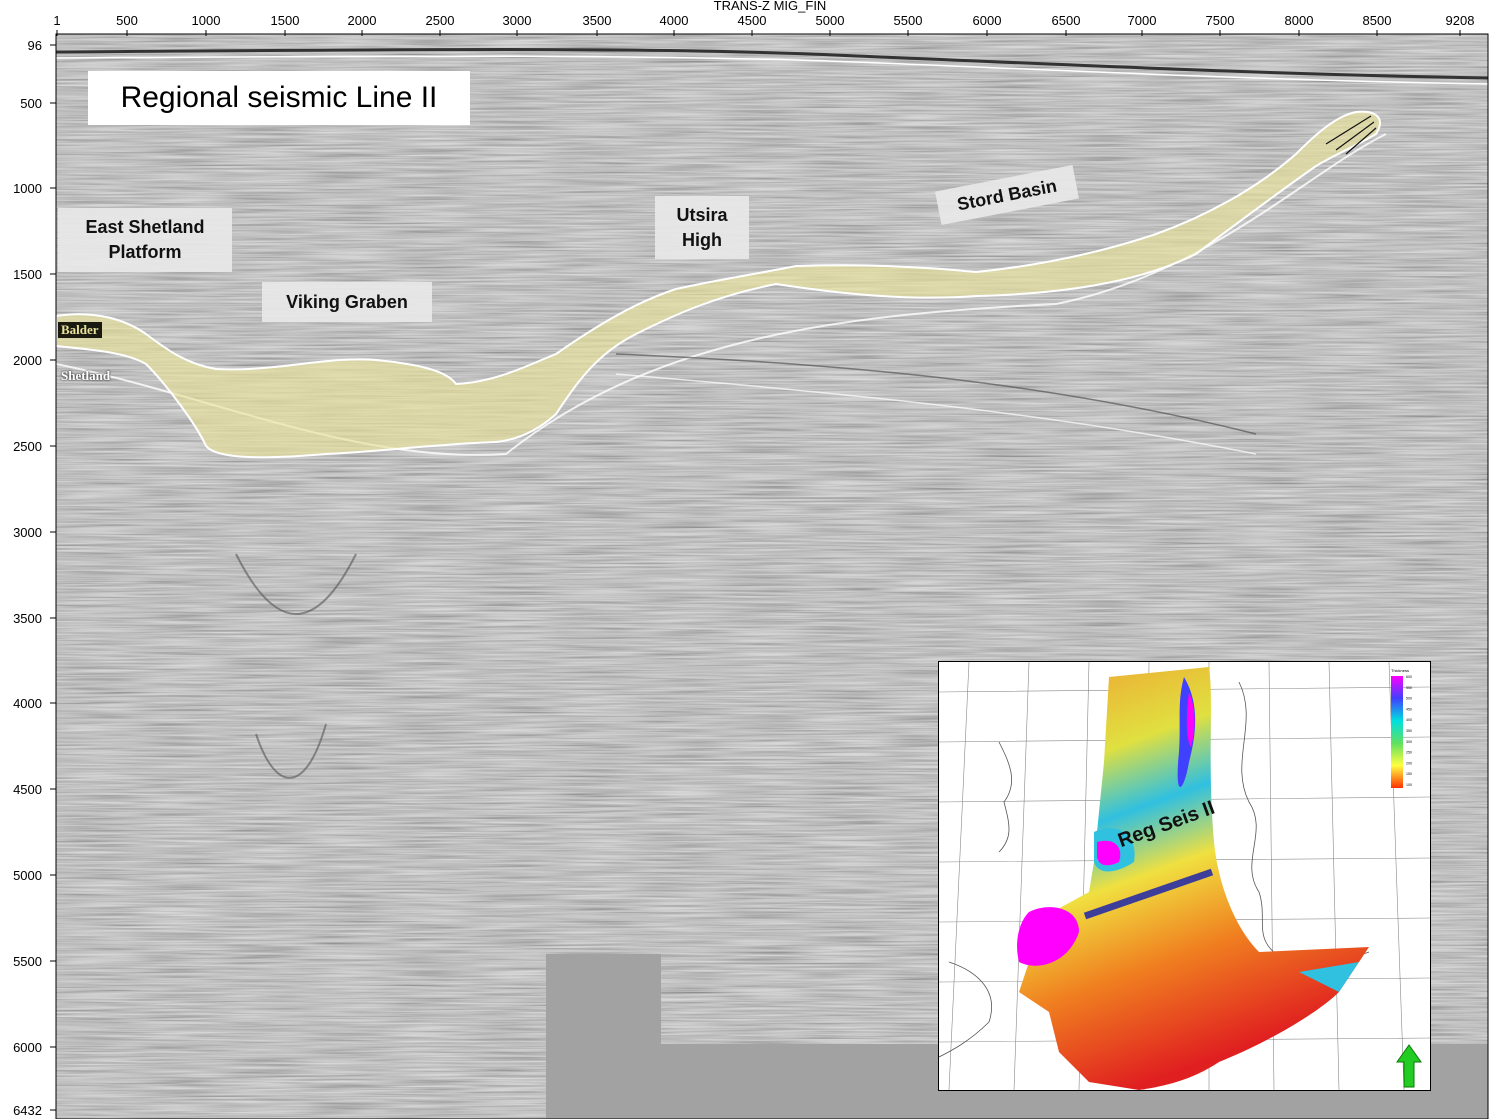 This screenshot has height=1119, width=1493. I want to click on y-tick-label: 5500, so click(27, 961).